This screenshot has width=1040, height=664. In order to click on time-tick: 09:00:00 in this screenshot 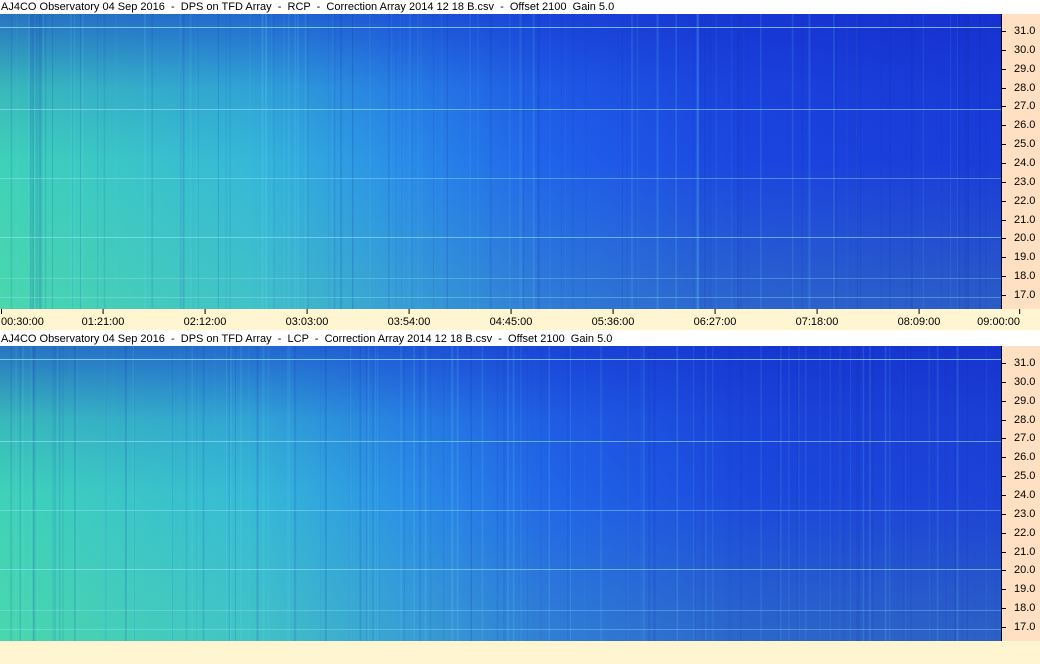, I will do `click(998, 318)`.